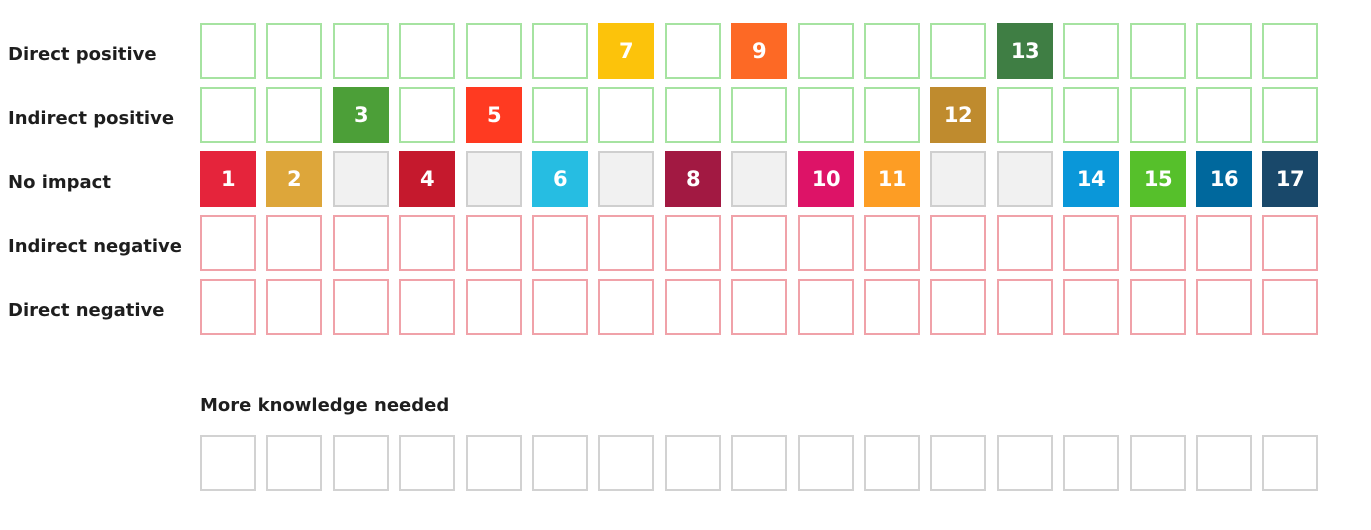  What do you see at coordinates (1091, 179) in the screenshot?
I see `sdg-14-tile-no-impact: 14` at bounding box center [1091, 179].